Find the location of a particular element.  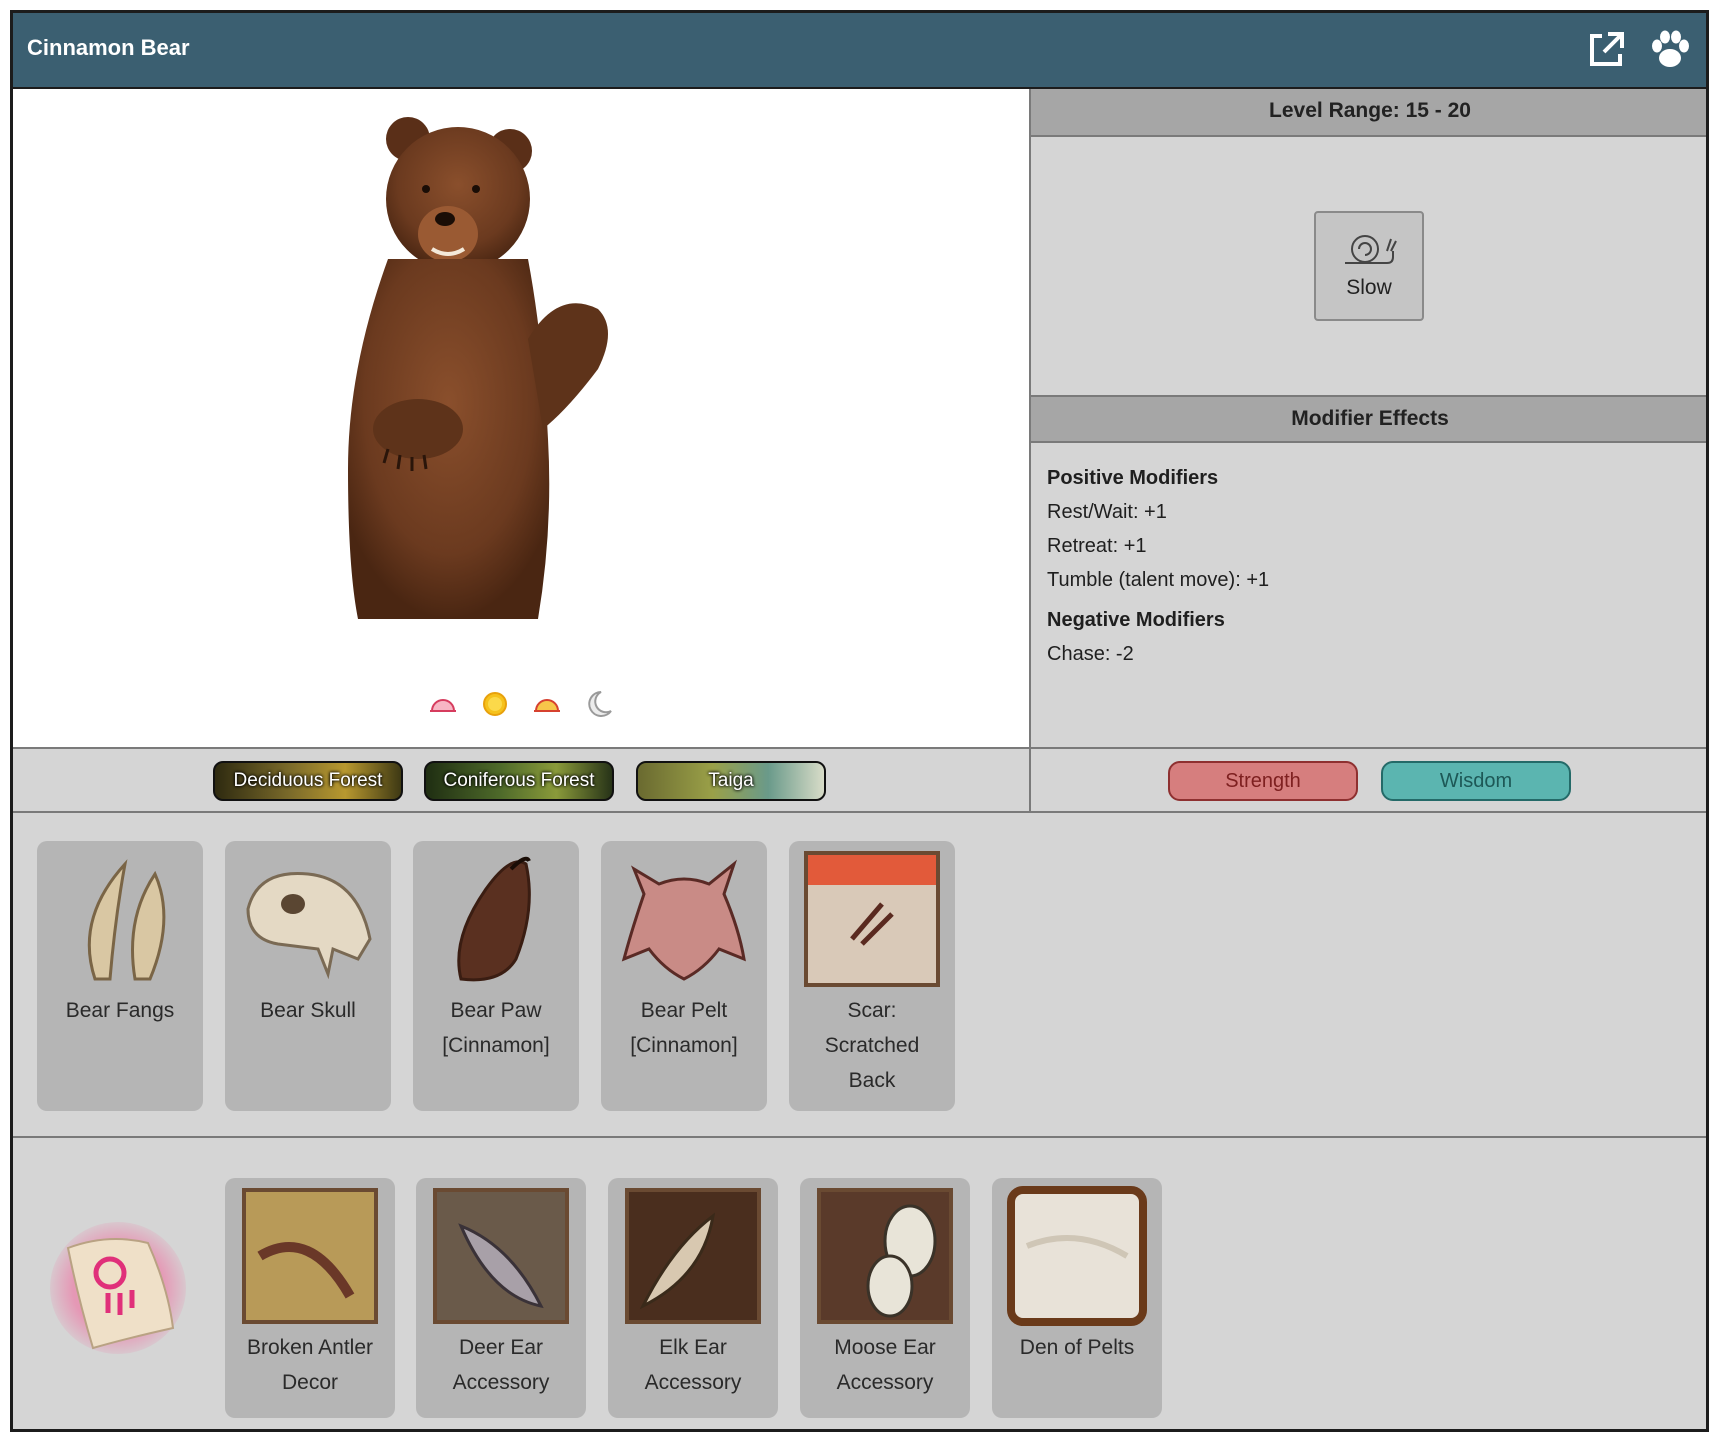

card-header: Cinnamon Bear is located at coordinates (859, 51).